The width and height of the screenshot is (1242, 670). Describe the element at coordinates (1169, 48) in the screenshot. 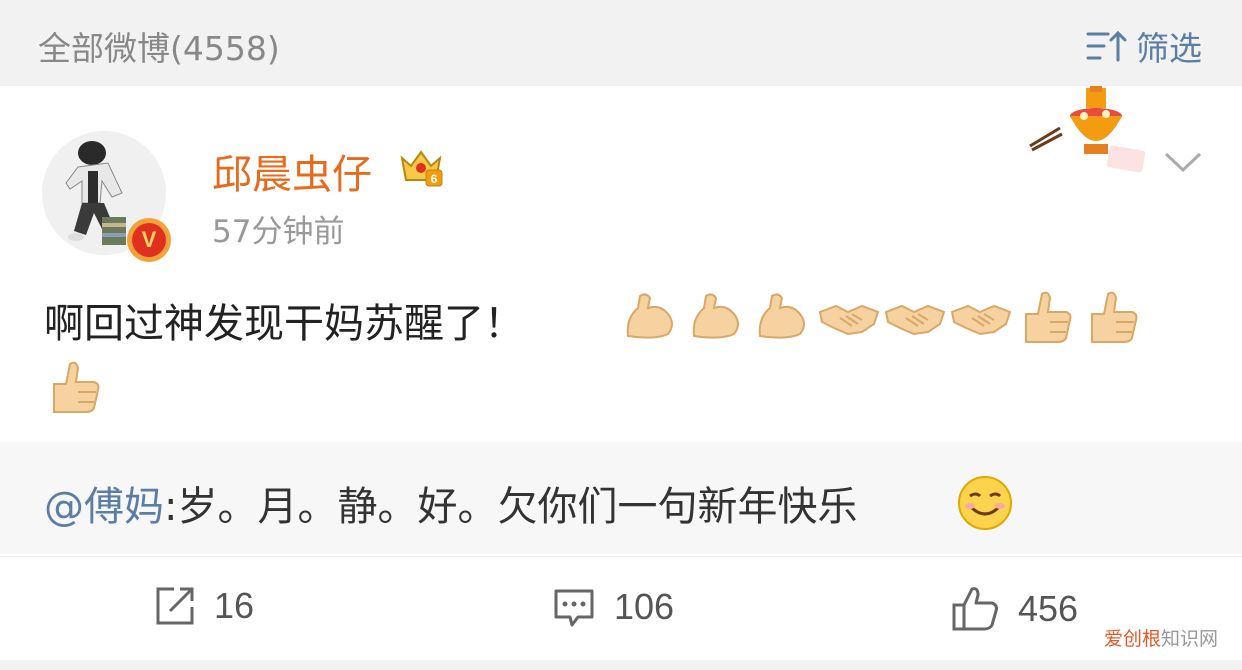

I see `filter-label: 筛选` at that location.